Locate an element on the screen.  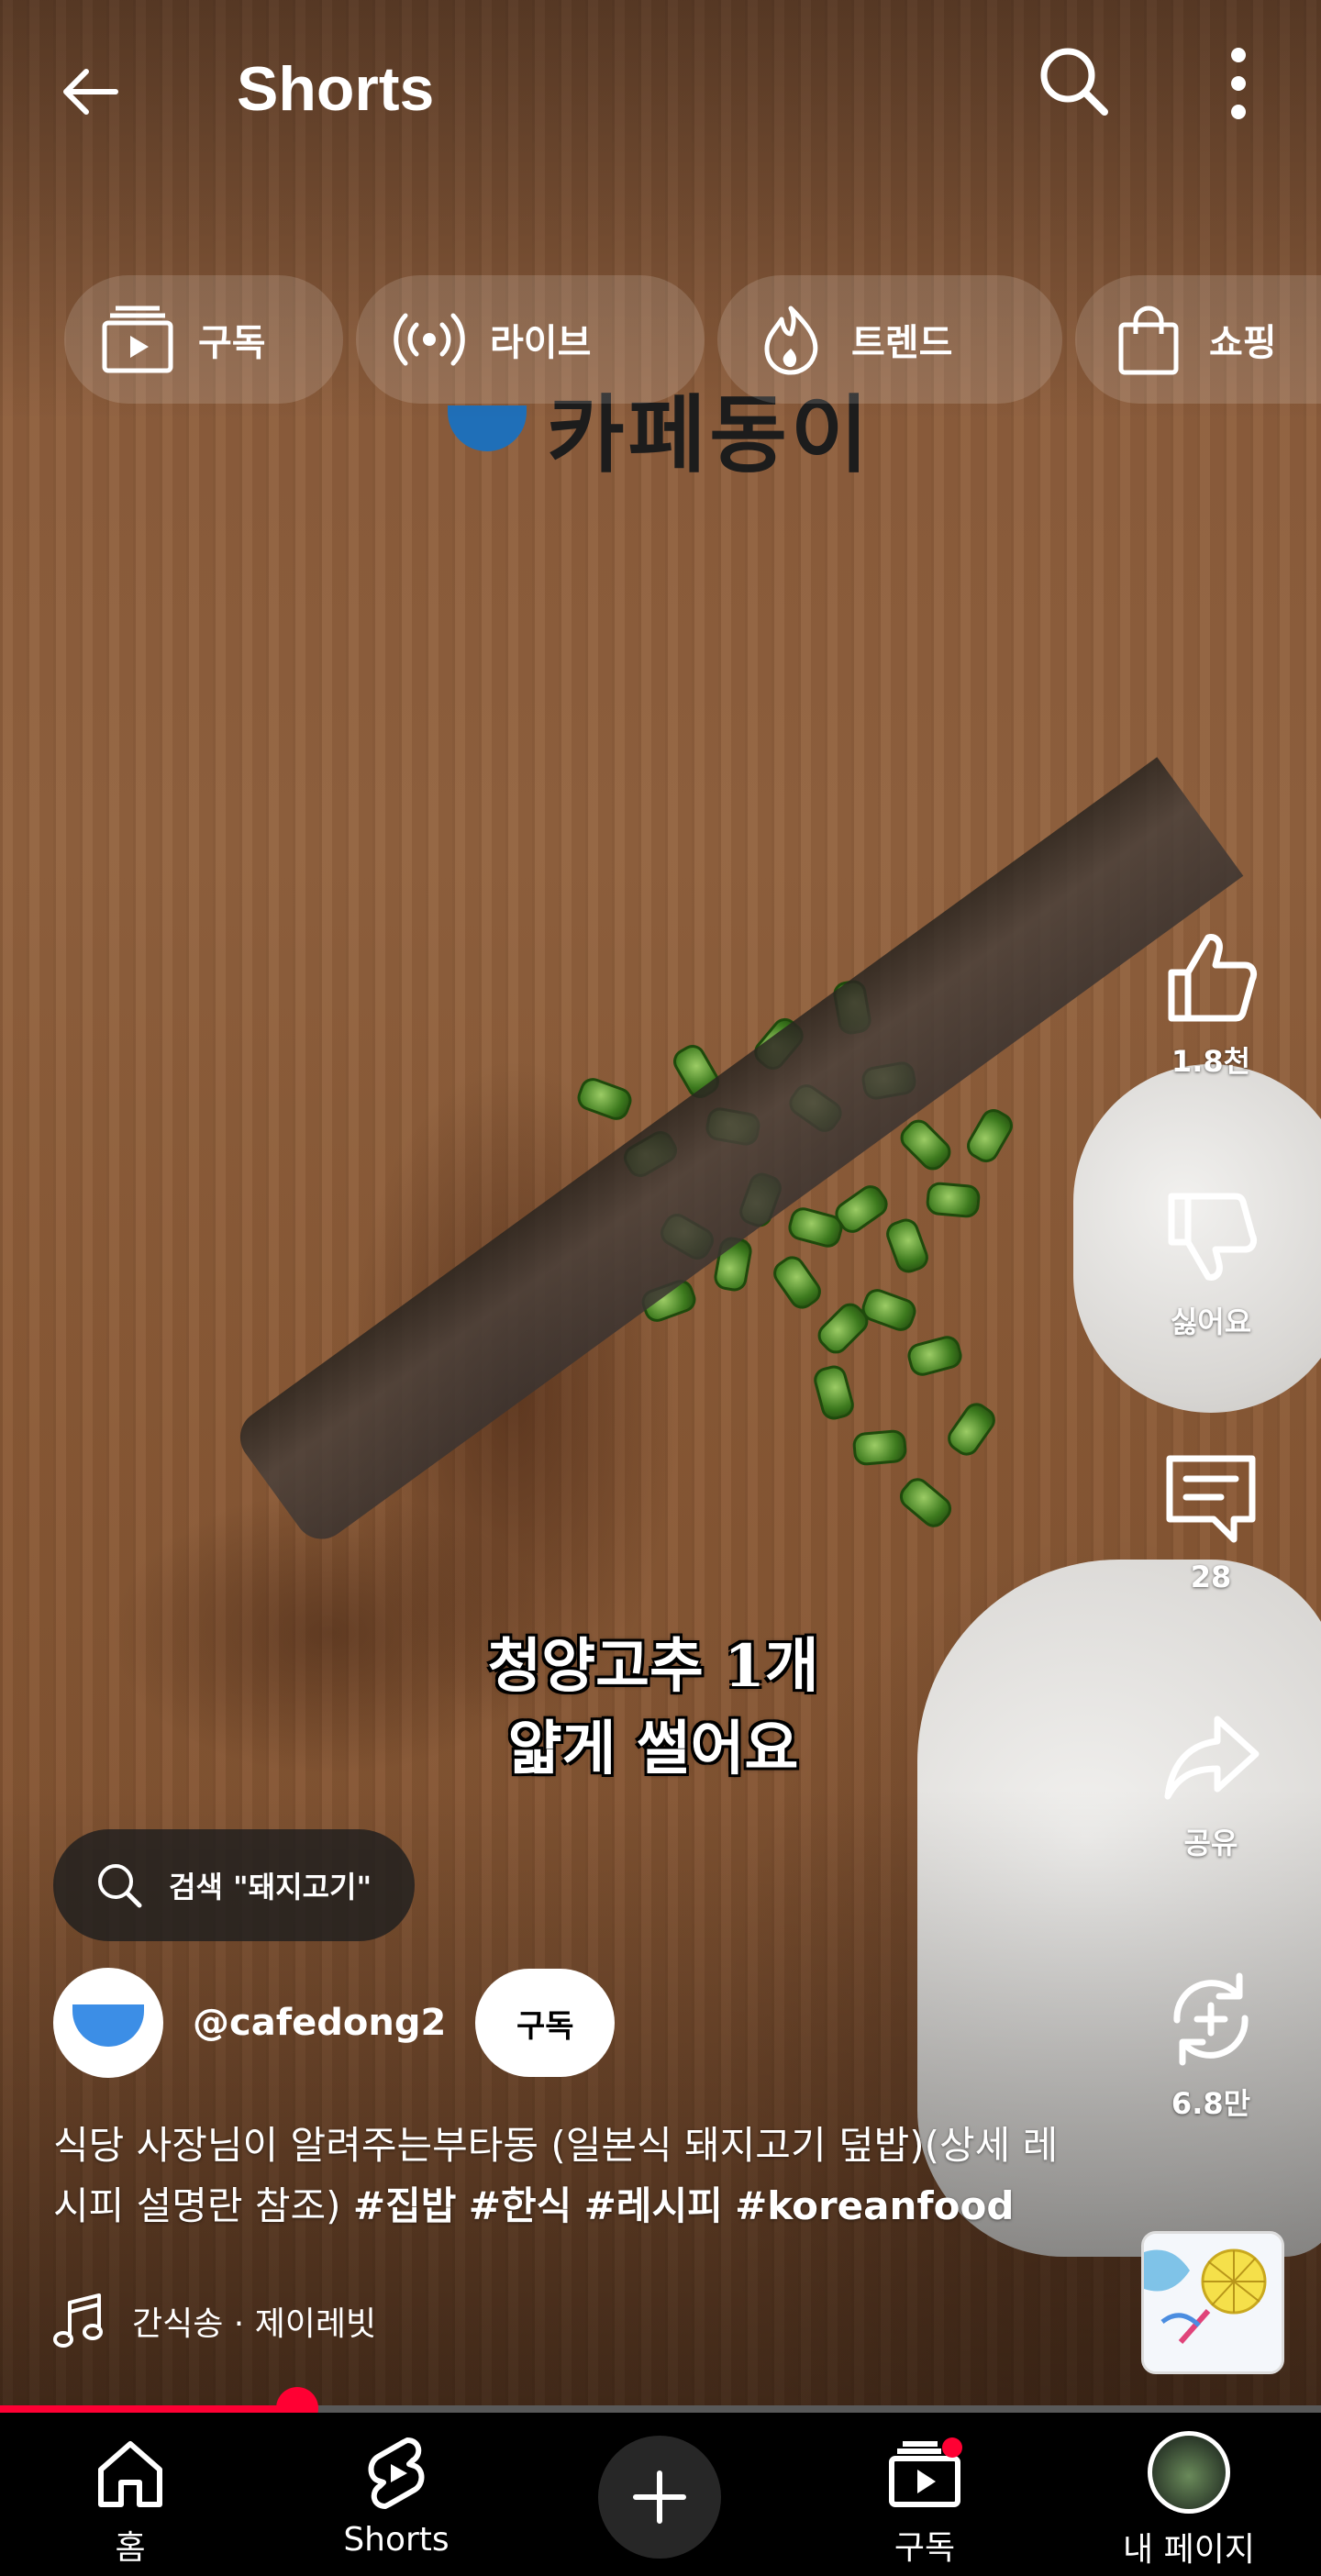
search-suggestion-chip: 검색 "돼지고기" is located at coordinates (234, 1885).